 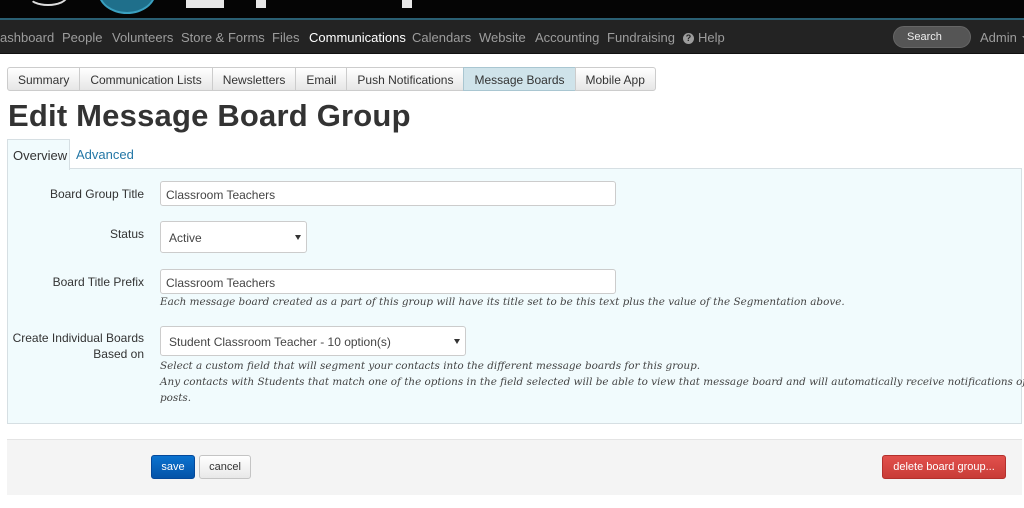 What do you see at coordinates (98, 282) in the screenshot?
I see `board-title-prefix-label: Board Title Prefix` at bounding box center [98, 282].